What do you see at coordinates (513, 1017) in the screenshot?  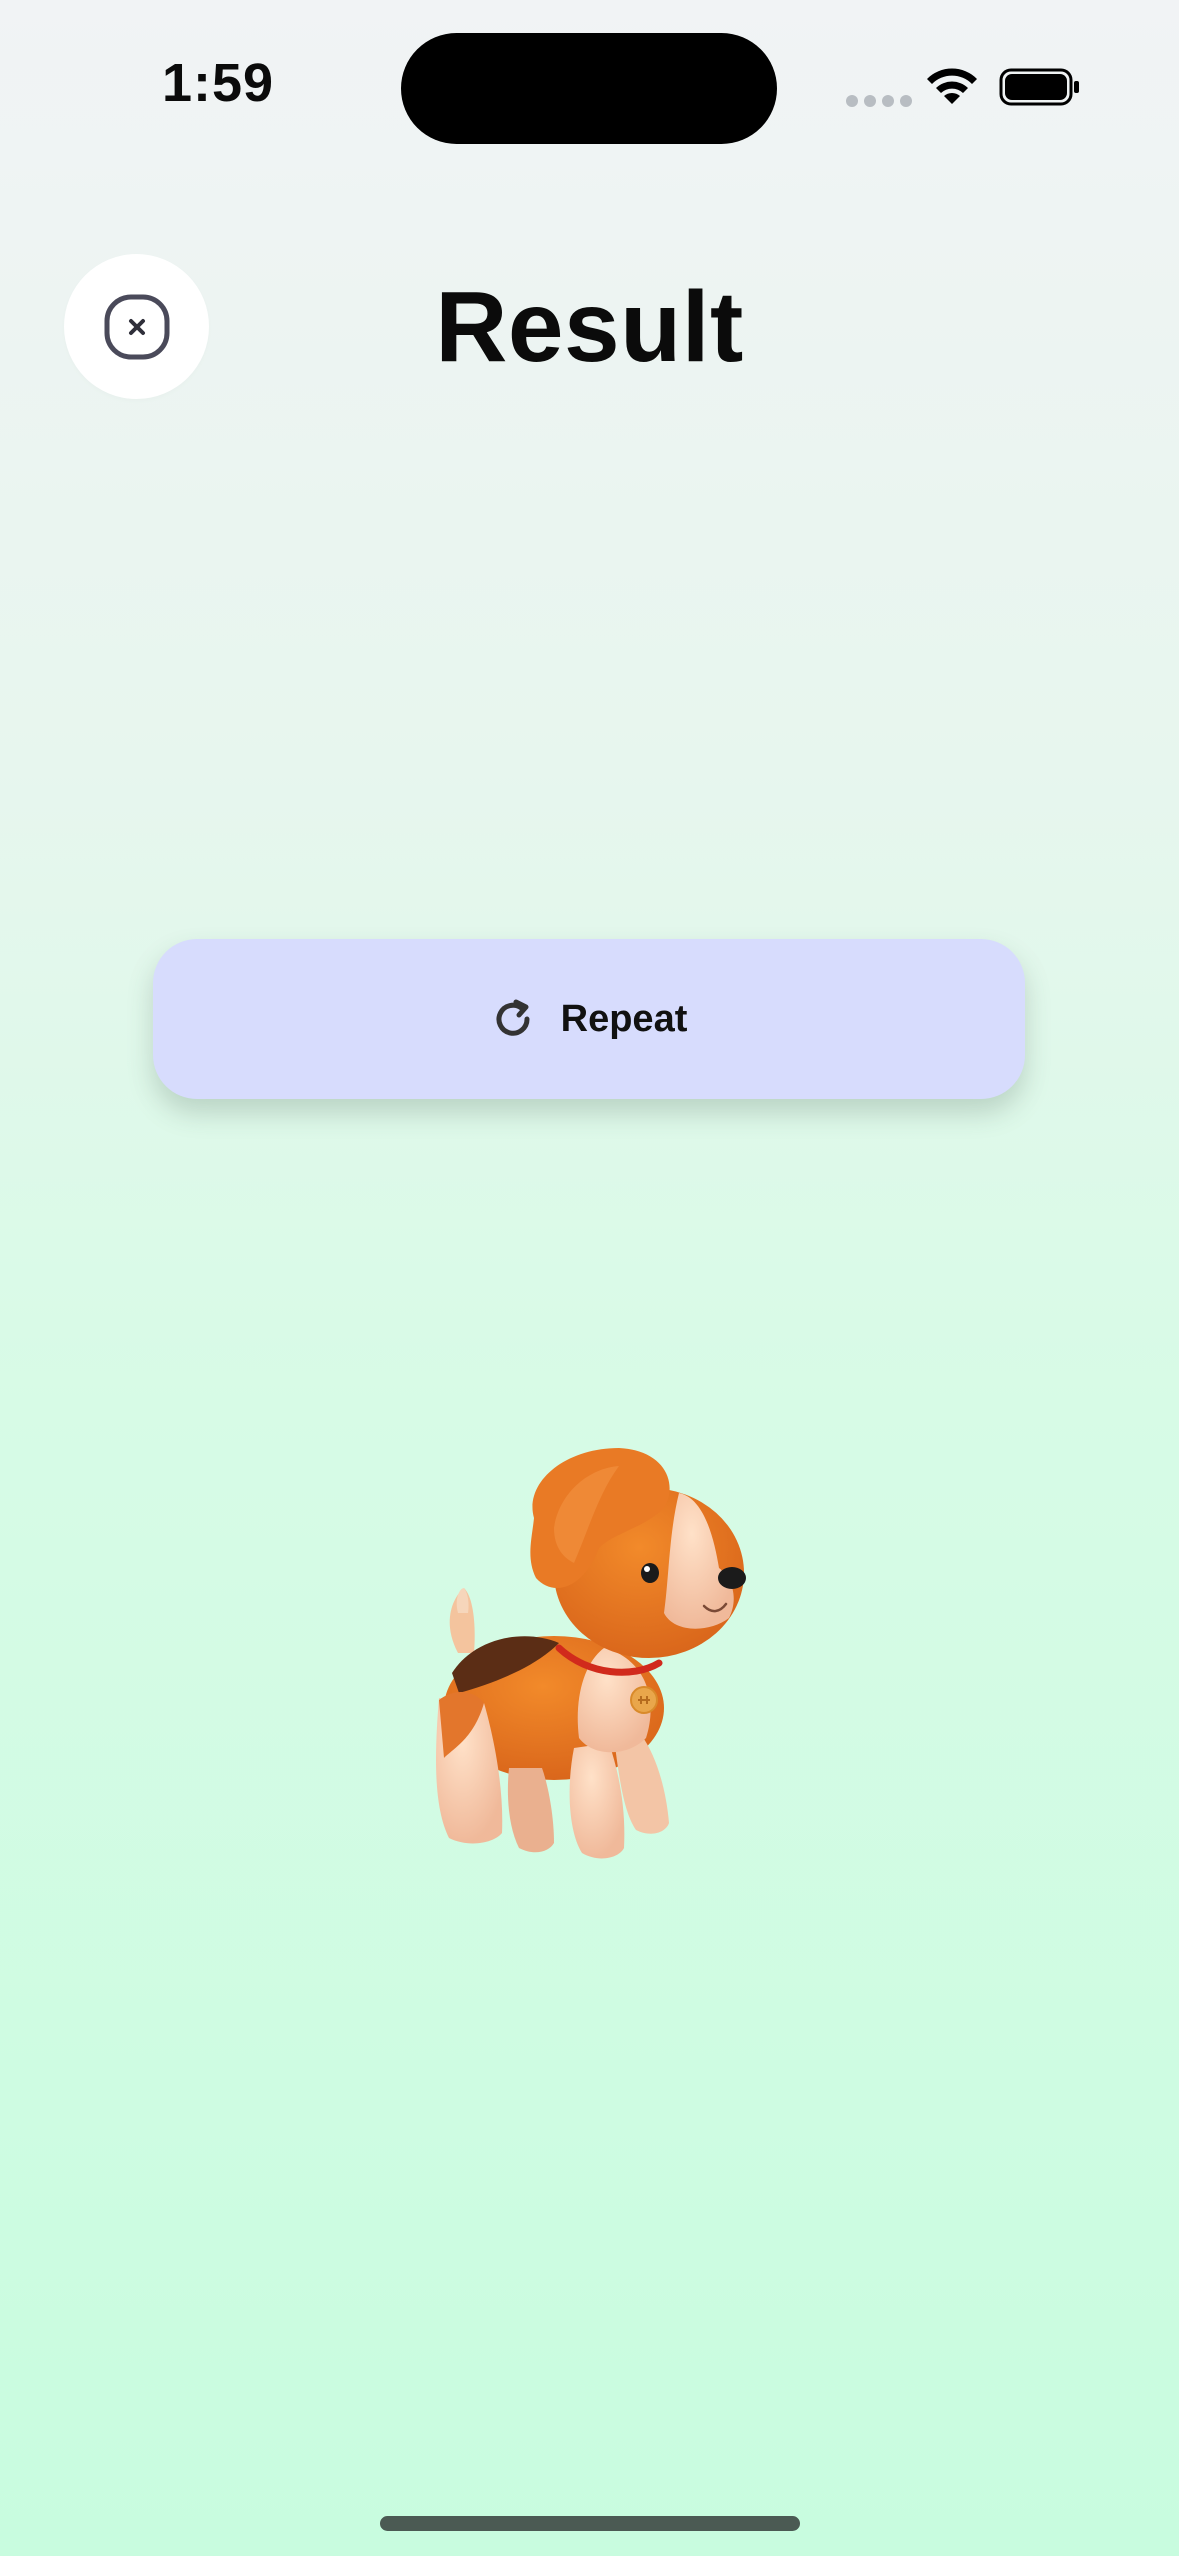 I see `refresh-icon` at bounding box center [513, 1017].